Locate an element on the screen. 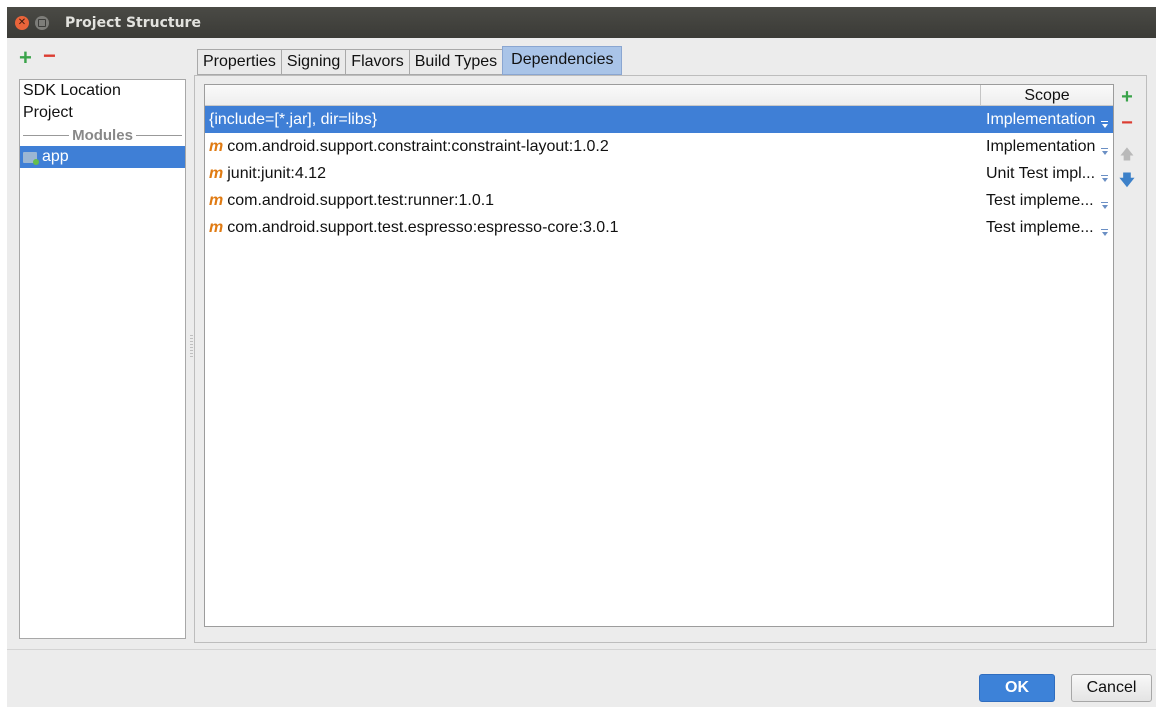  add-dependency-button: + is located at coordinates (1127, 97).